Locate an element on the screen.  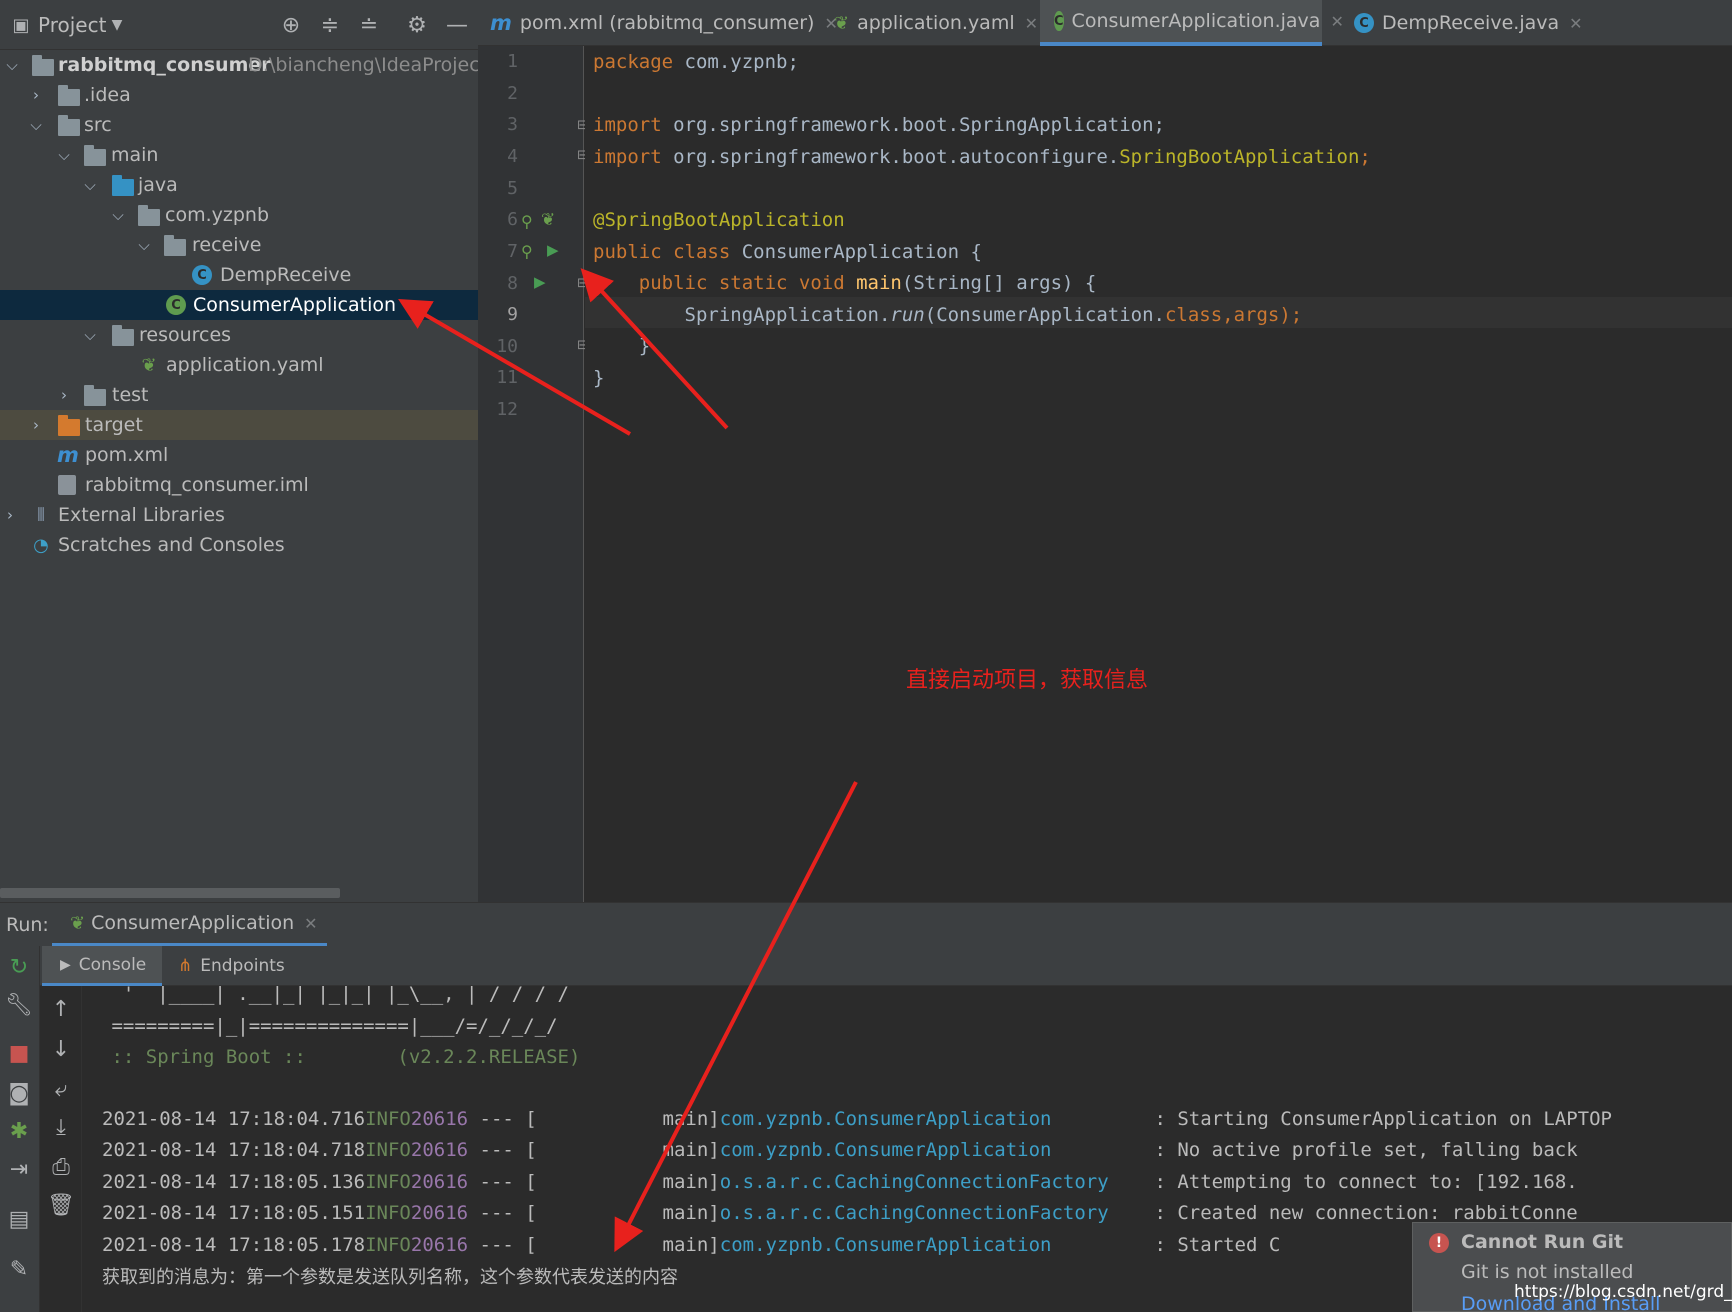
camera-icon: ◙ is located at coordinates (19, 1093).